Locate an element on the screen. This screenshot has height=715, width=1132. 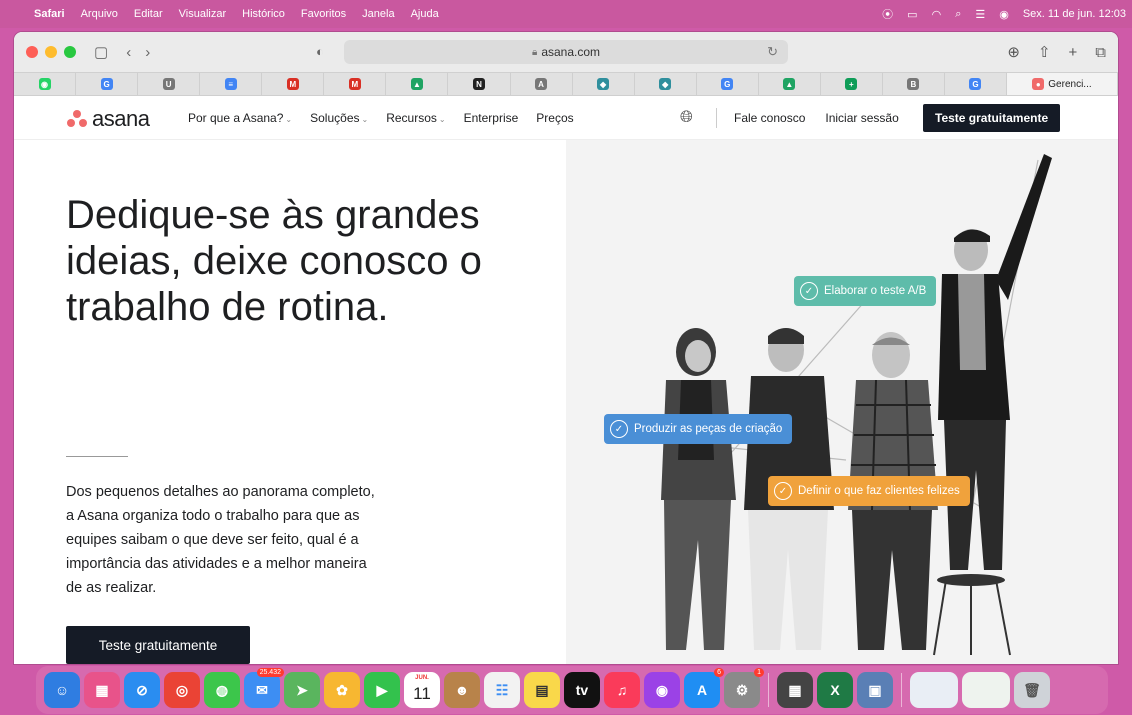
close-window-button is located at coordinates (32, 52).